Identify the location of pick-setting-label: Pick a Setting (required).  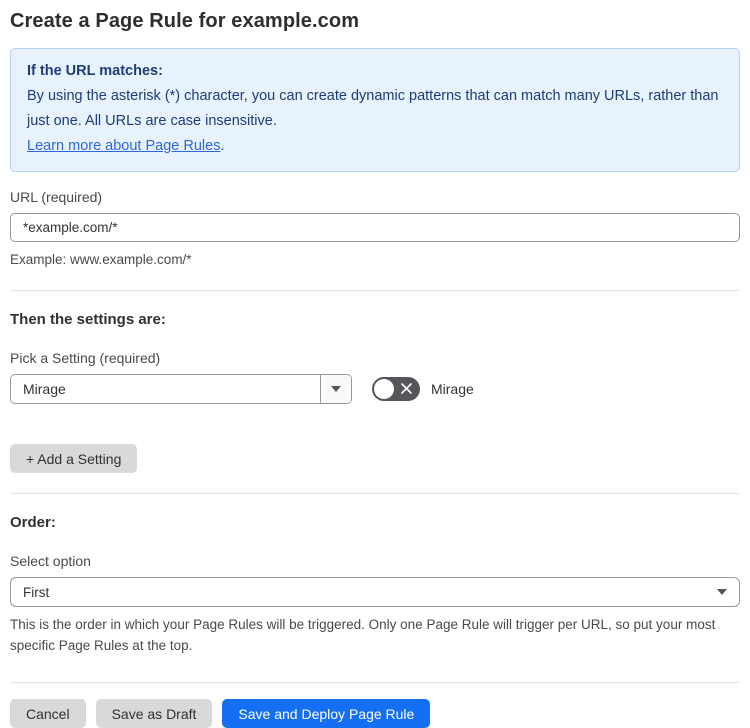
(85, 358).